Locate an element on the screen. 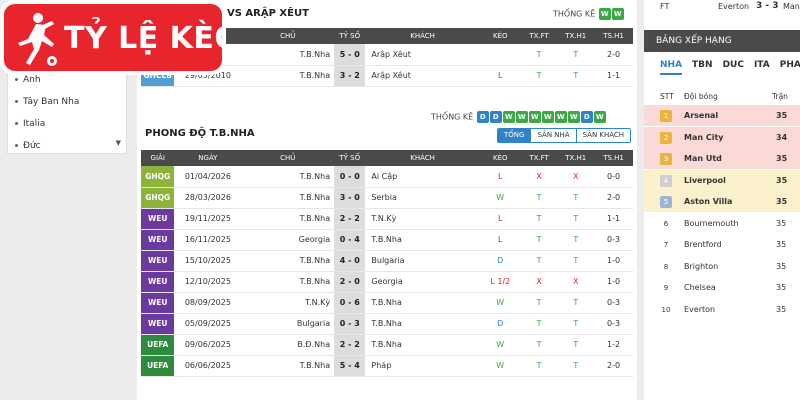  standings-row: 4 Liverpool 35 is located at coordinates (722, 180).